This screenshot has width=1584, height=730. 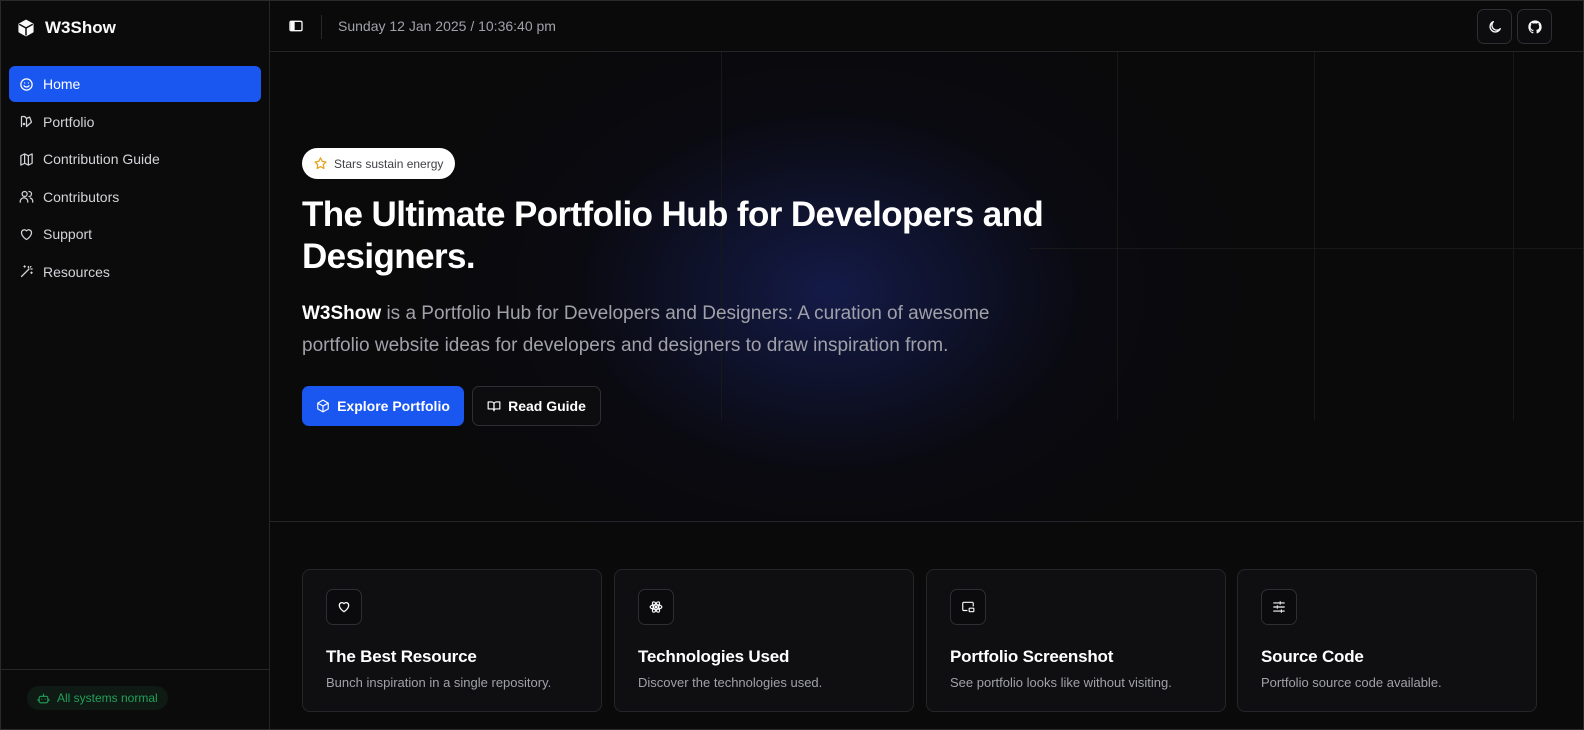 I want to click on cube-icon, so click(x=323, y=406).